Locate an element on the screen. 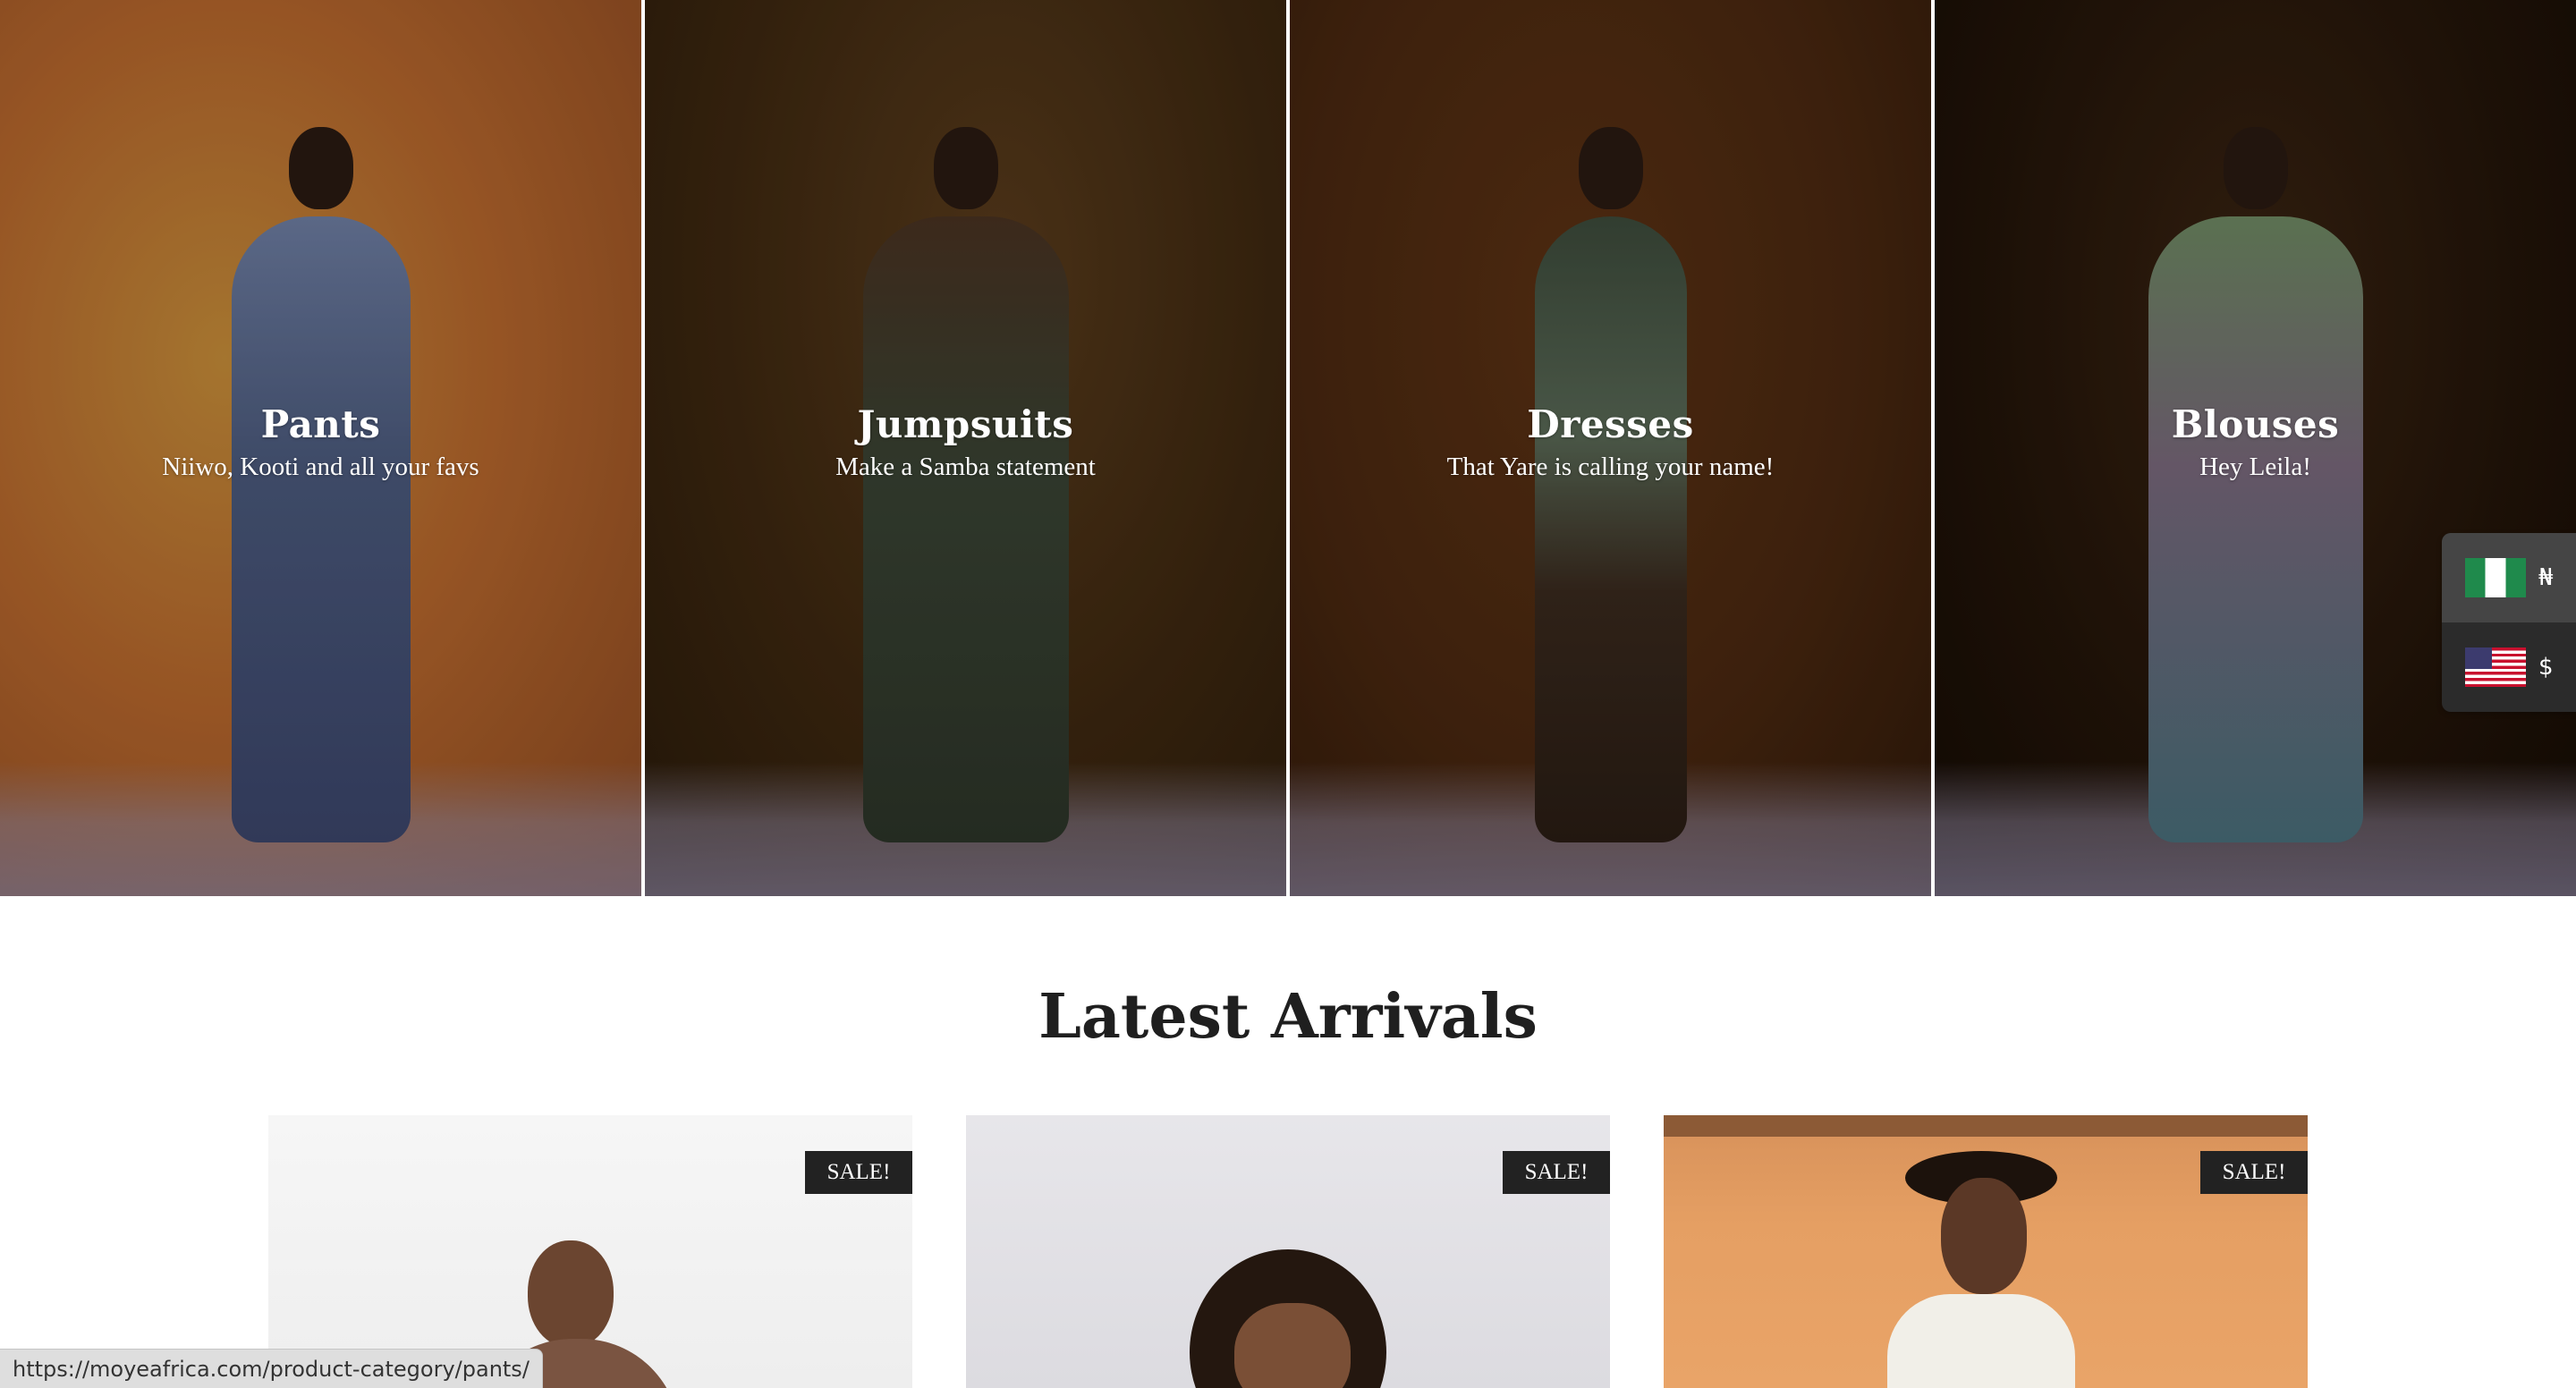 Image resolution: width=2576 pixels, height=1388 pixels. category-caption: Dresses That Yare is calling your name! is located at coordinates (1610, 443).